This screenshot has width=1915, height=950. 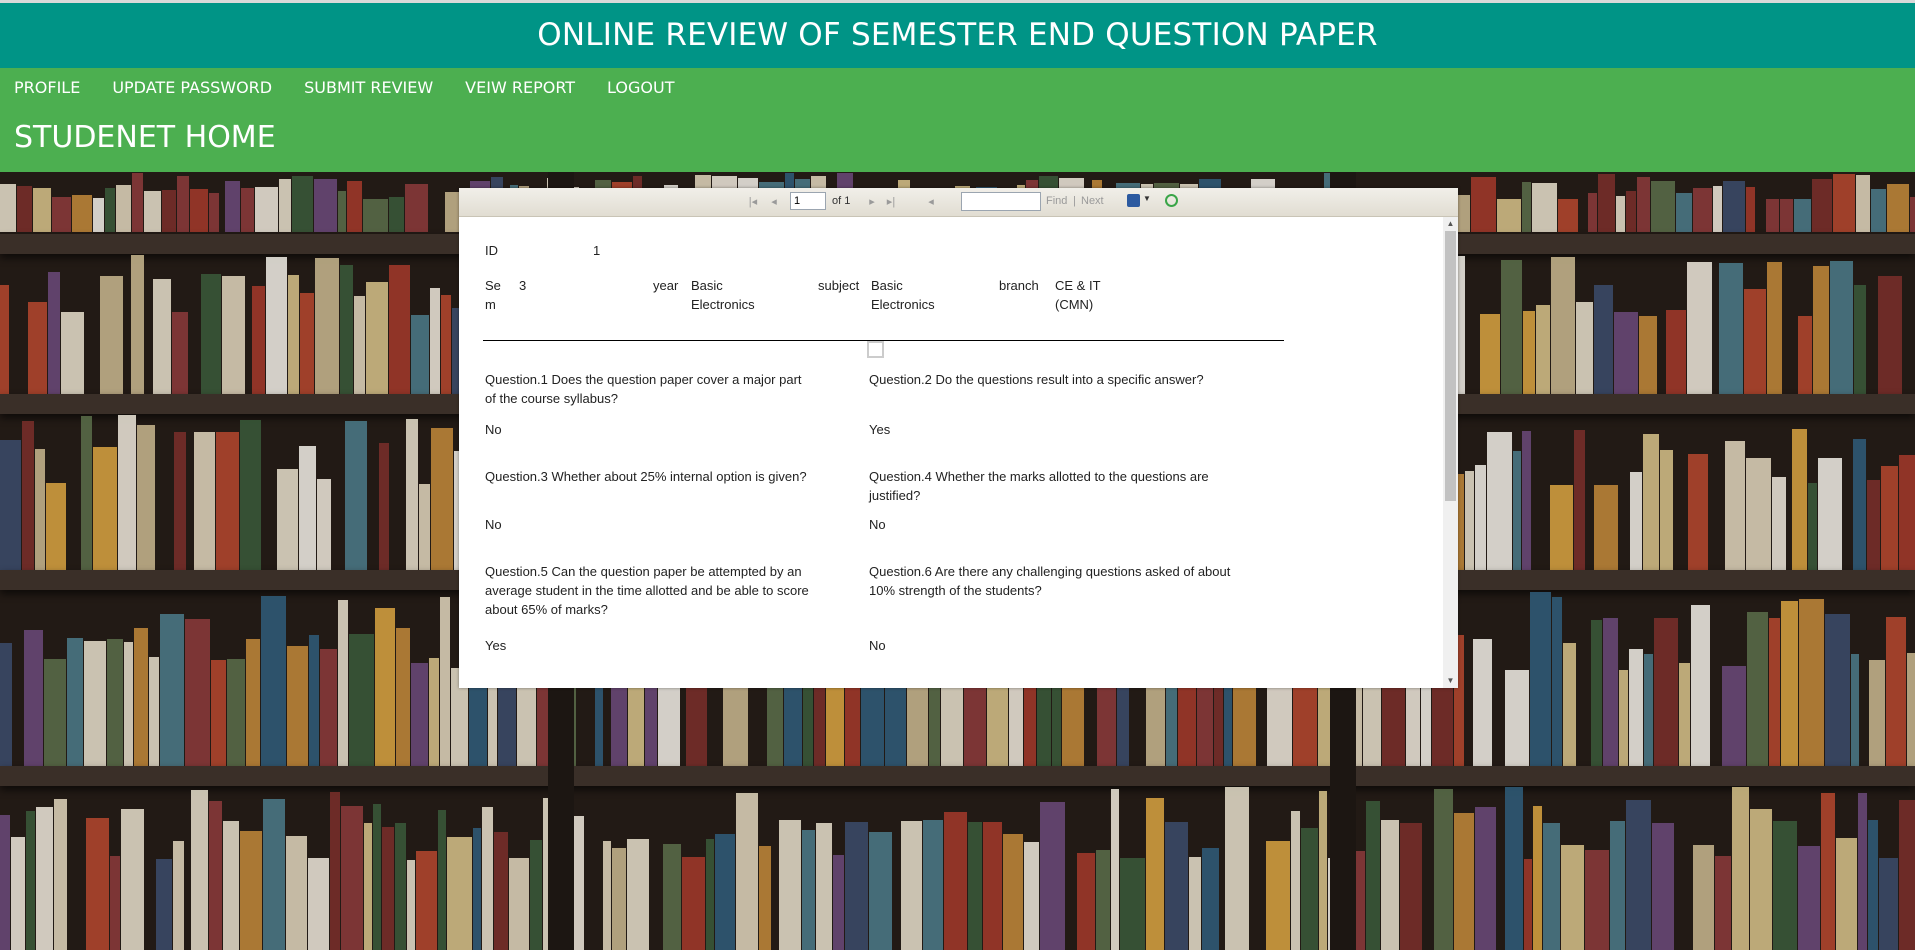 I want to click on nav-view-report: VEIW REPORT, so click(x=520, y=87).